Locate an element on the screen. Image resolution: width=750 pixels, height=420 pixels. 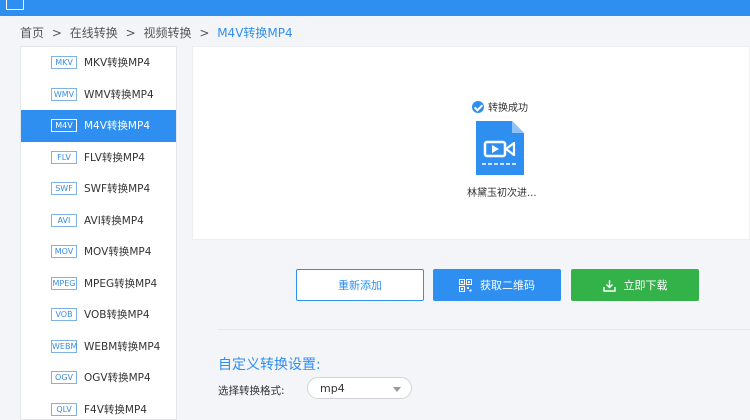
download-now-button: 立即下载 is located at coordinates (635, 285).